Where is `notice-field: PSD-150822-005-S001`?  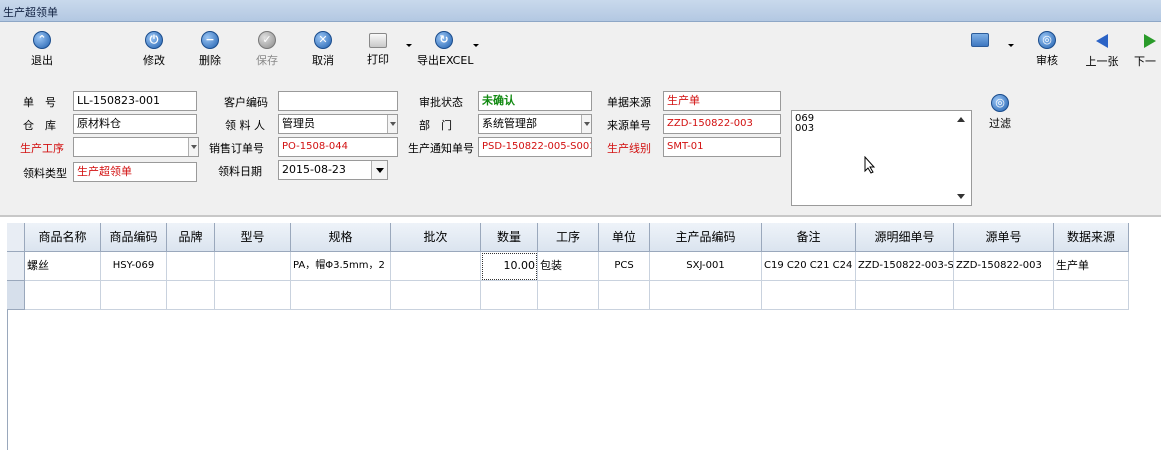
notice-field: PSD-150822-005-S001 is located at coordinates (535, 147).